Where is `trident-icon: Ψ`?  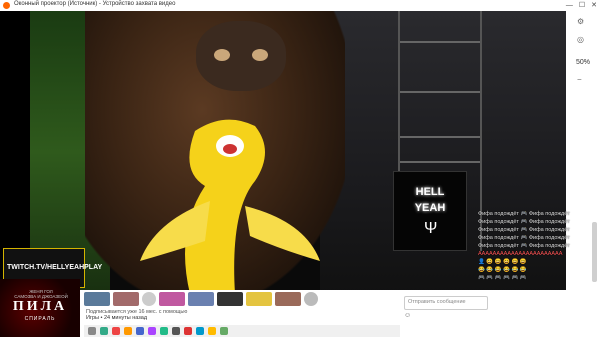 trident-icon: Ψ is located at coordinates (431, 228).